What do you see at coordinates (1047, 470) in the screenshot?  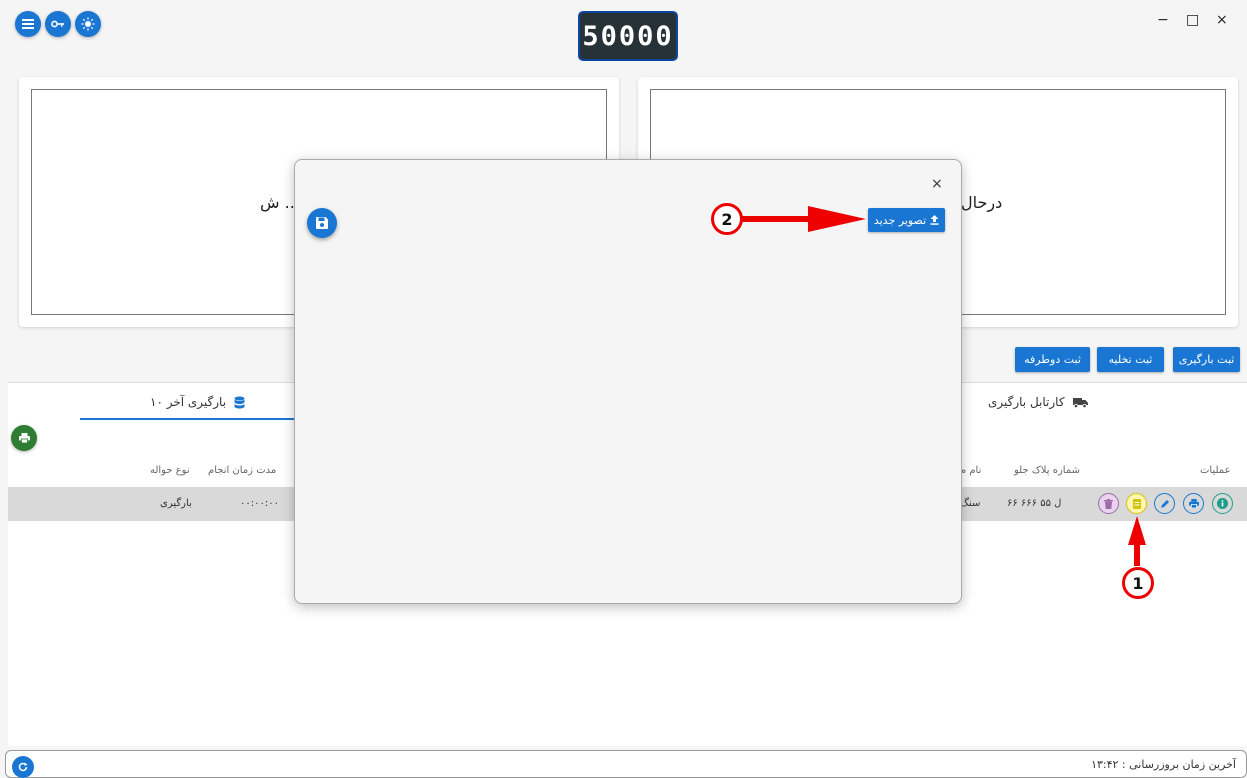 I see `column-header-front-plate: شماره پلاک جلو` at bounding box center [1047, 470].